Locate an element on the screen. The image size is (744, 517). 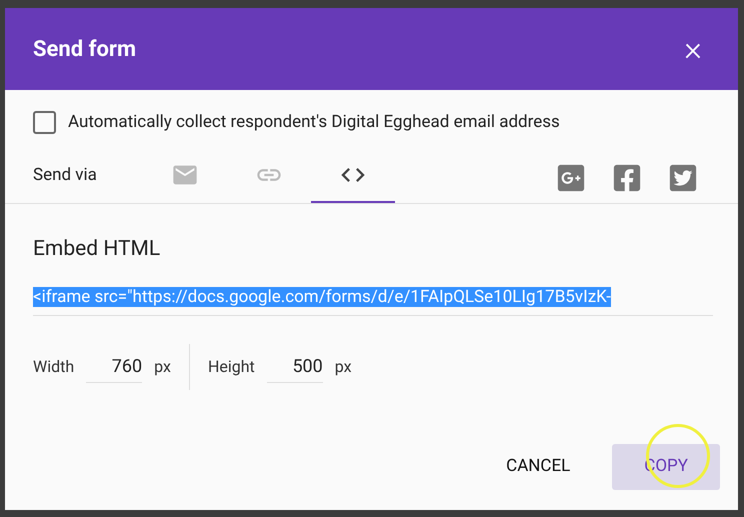
send-via-label: Send via is located at coordinates (65, 175).